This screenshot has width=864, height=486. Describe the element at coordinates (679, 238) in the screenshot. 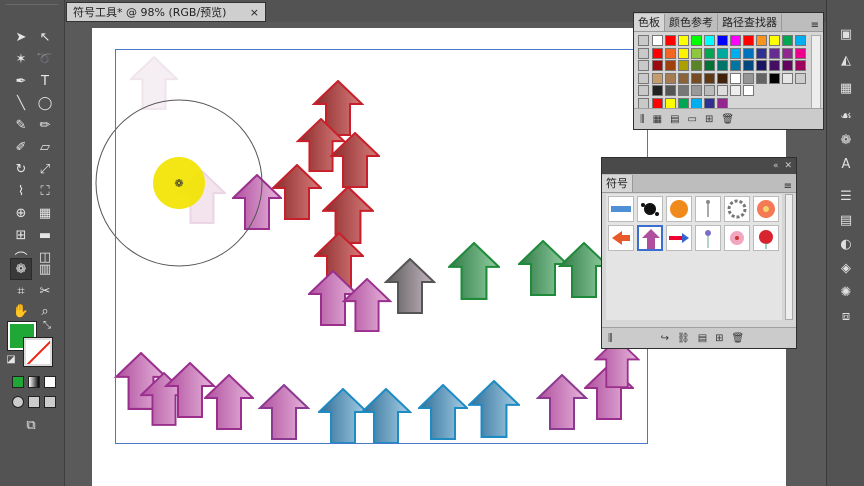

I see `symbol-rainbow-arrow` at that location.